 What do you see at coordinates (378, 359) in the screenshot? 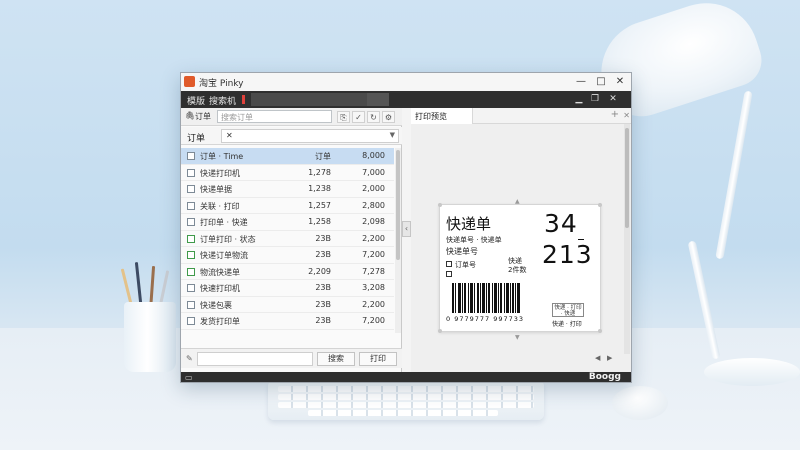
I see `print-button: 打印` at bounding box center [378, 359].